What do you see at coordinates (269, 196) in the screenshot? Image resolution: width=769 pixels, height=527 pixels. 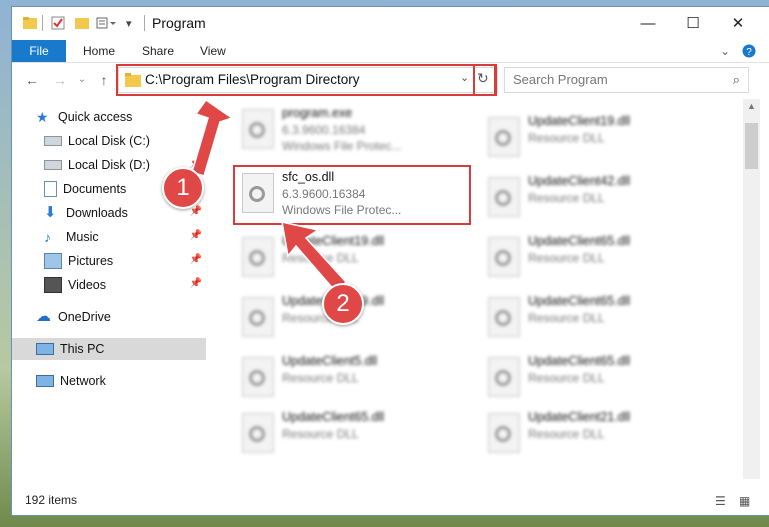 I see `annotation-arrows` at bounding box center [269, 196].